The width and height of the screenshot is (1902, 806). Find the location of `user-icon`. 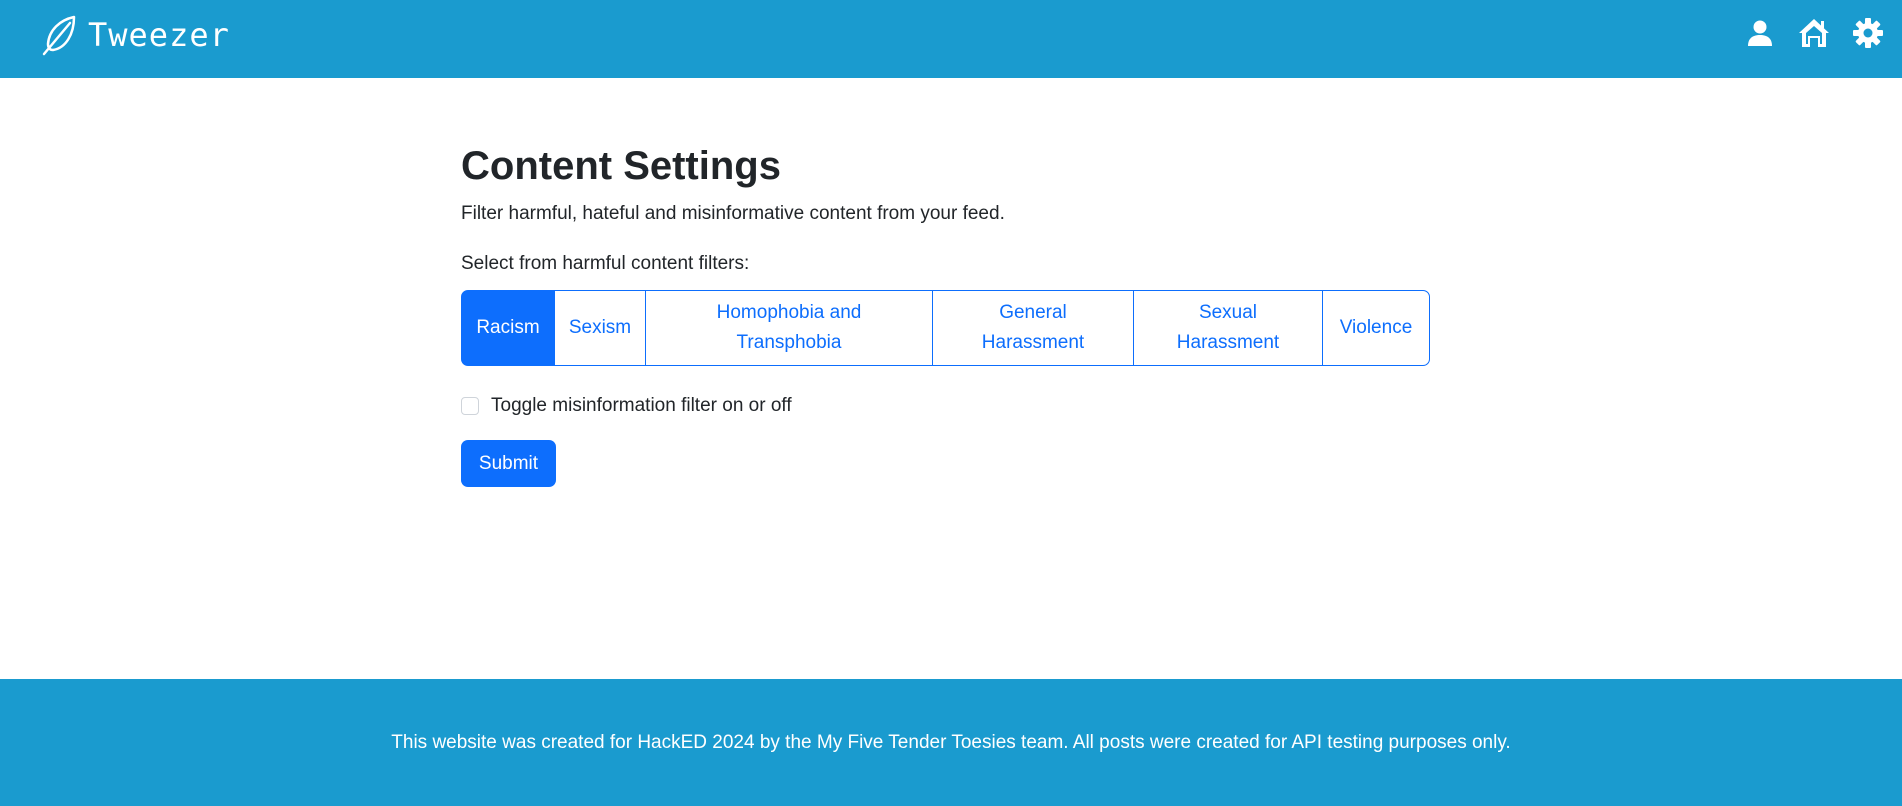

user-icon is located at coordinates (1760, 33).